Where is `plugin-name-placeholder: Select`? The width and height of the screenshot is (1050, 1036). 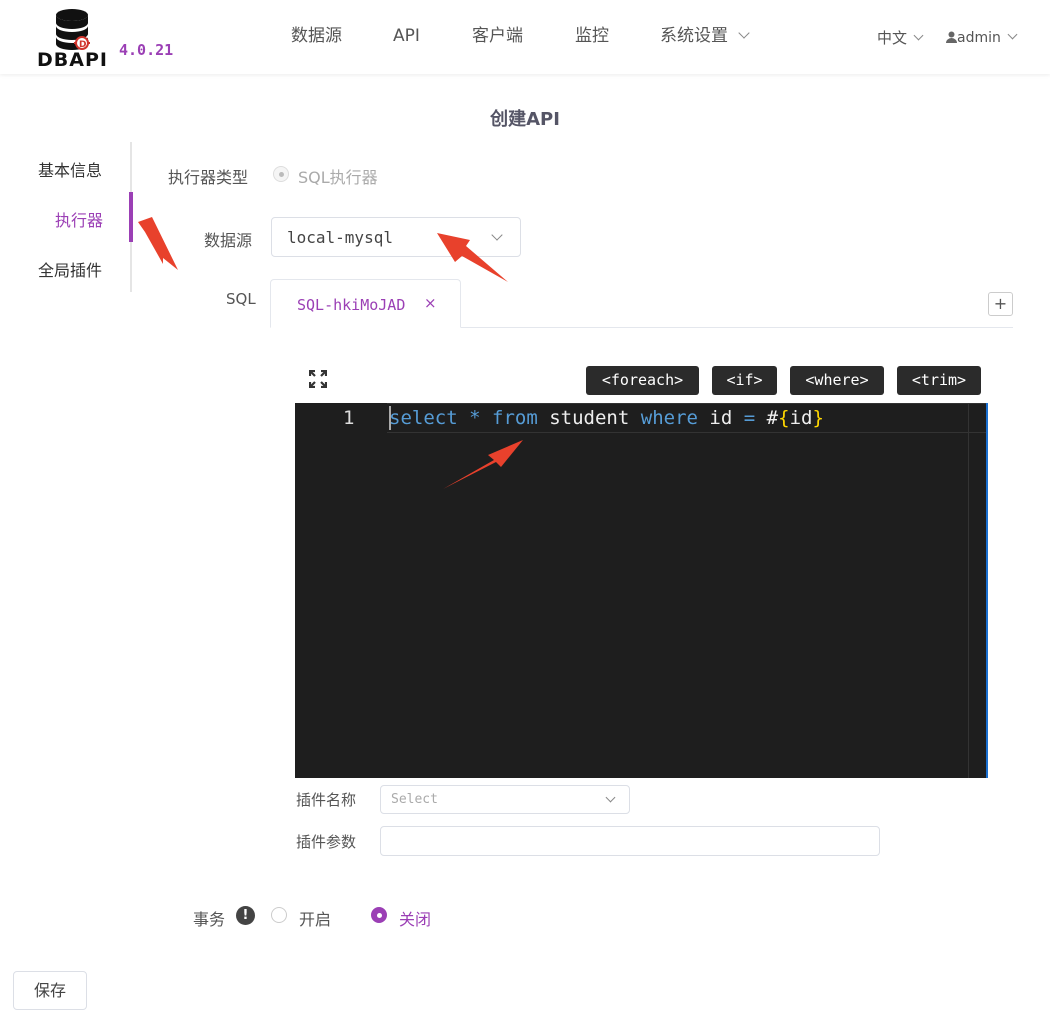
plugin-name-placeholder: Select is located at coordinates (414, 799).